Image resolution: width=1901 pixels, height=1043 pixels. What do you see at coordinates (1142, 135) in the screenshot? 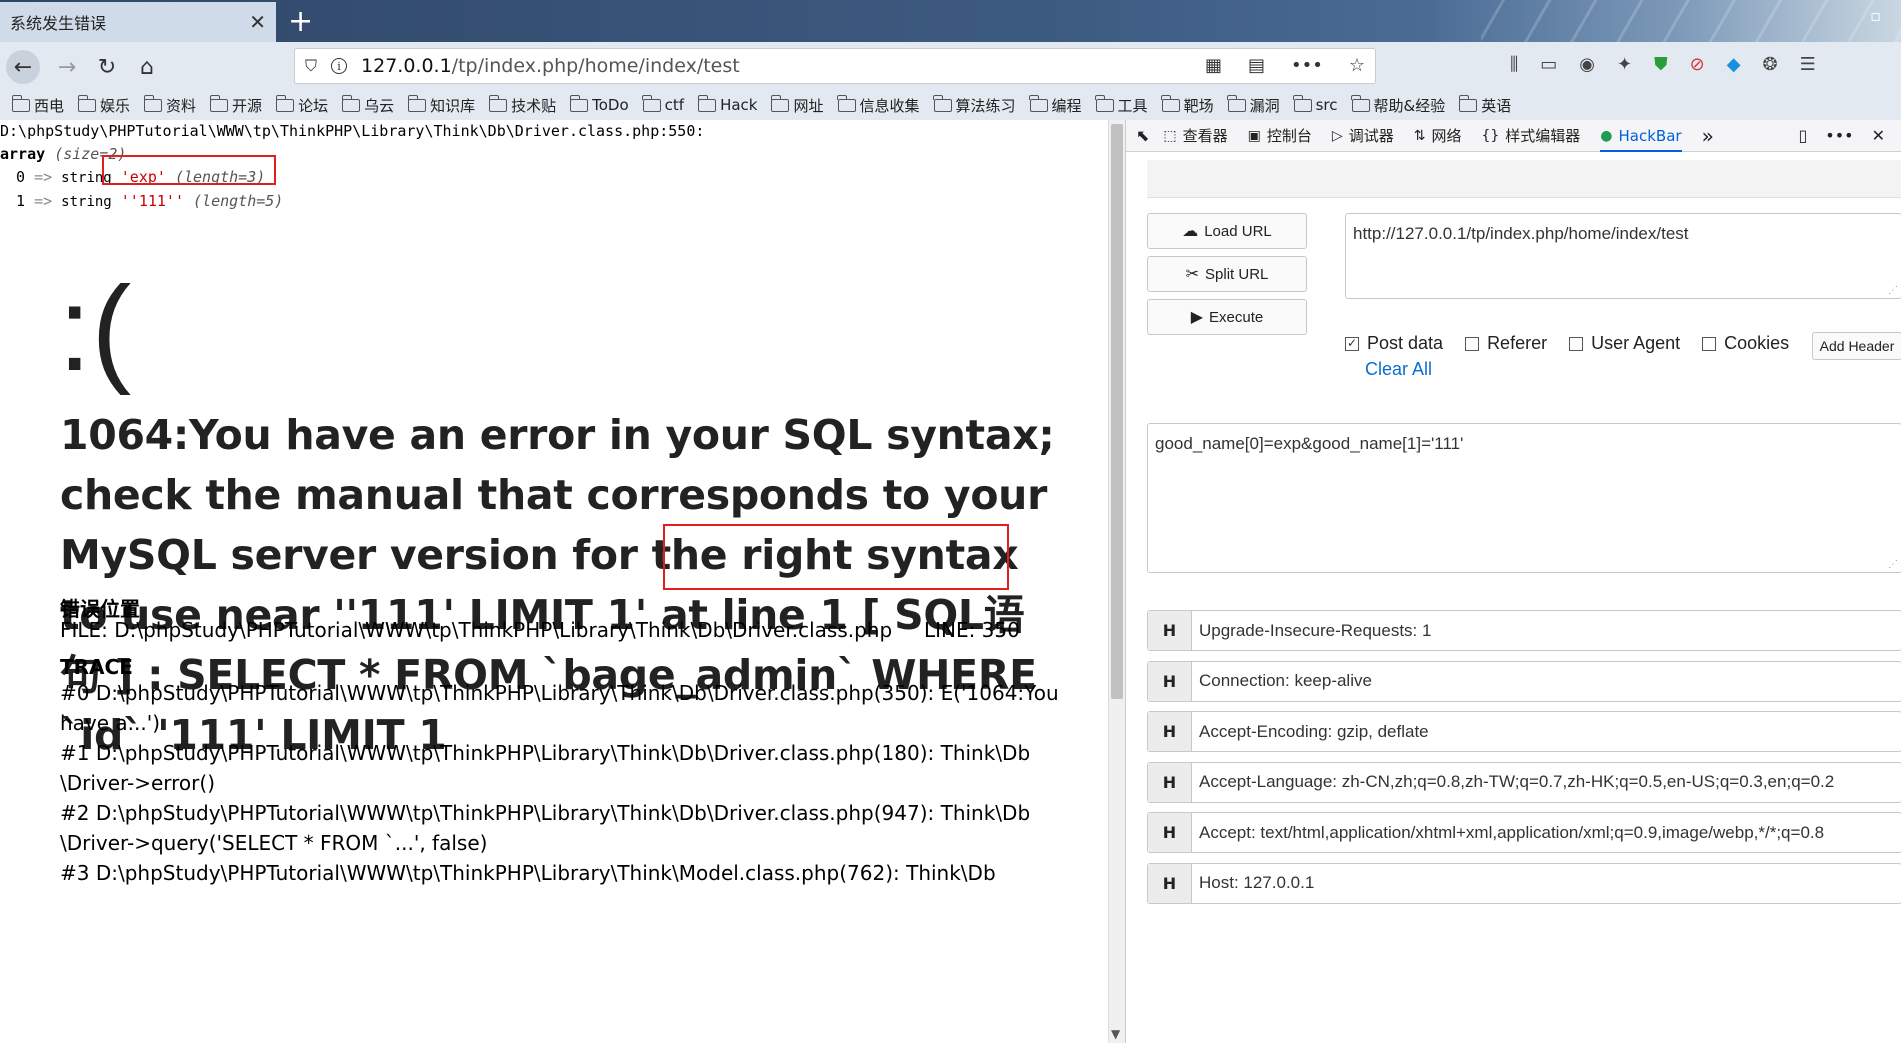
I see `element-picker-icon: ⬉` at bounding box center [1142, 135].